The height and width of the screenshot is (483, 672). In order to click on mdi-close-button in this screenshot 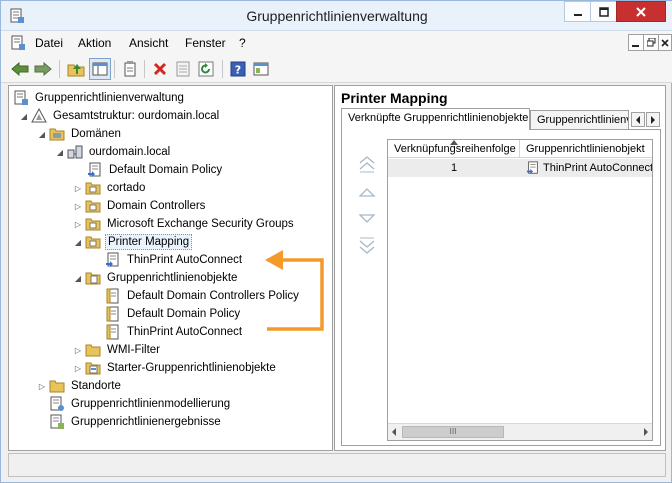, I will do `click(665, 42)`.